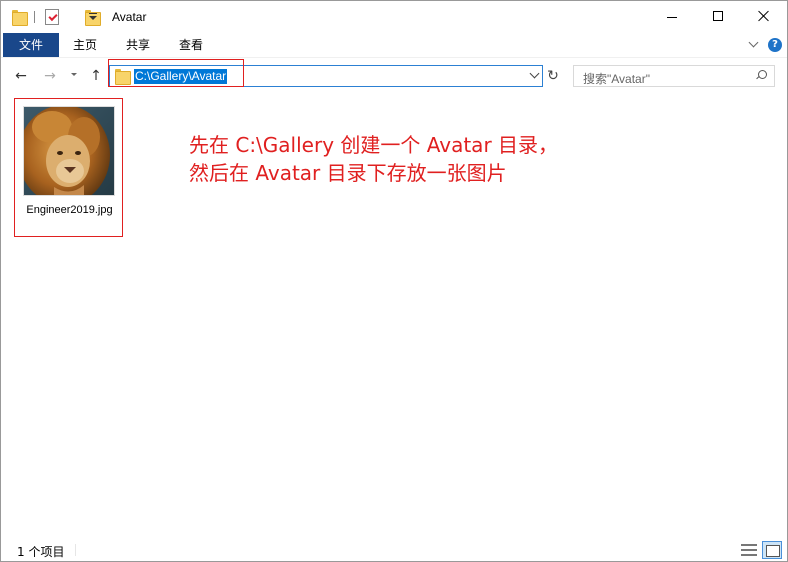  What do you see at coordinates (41, 552) in the screenshot?
I see `item-count: 1 个项目` at bounding box center [41, 552].